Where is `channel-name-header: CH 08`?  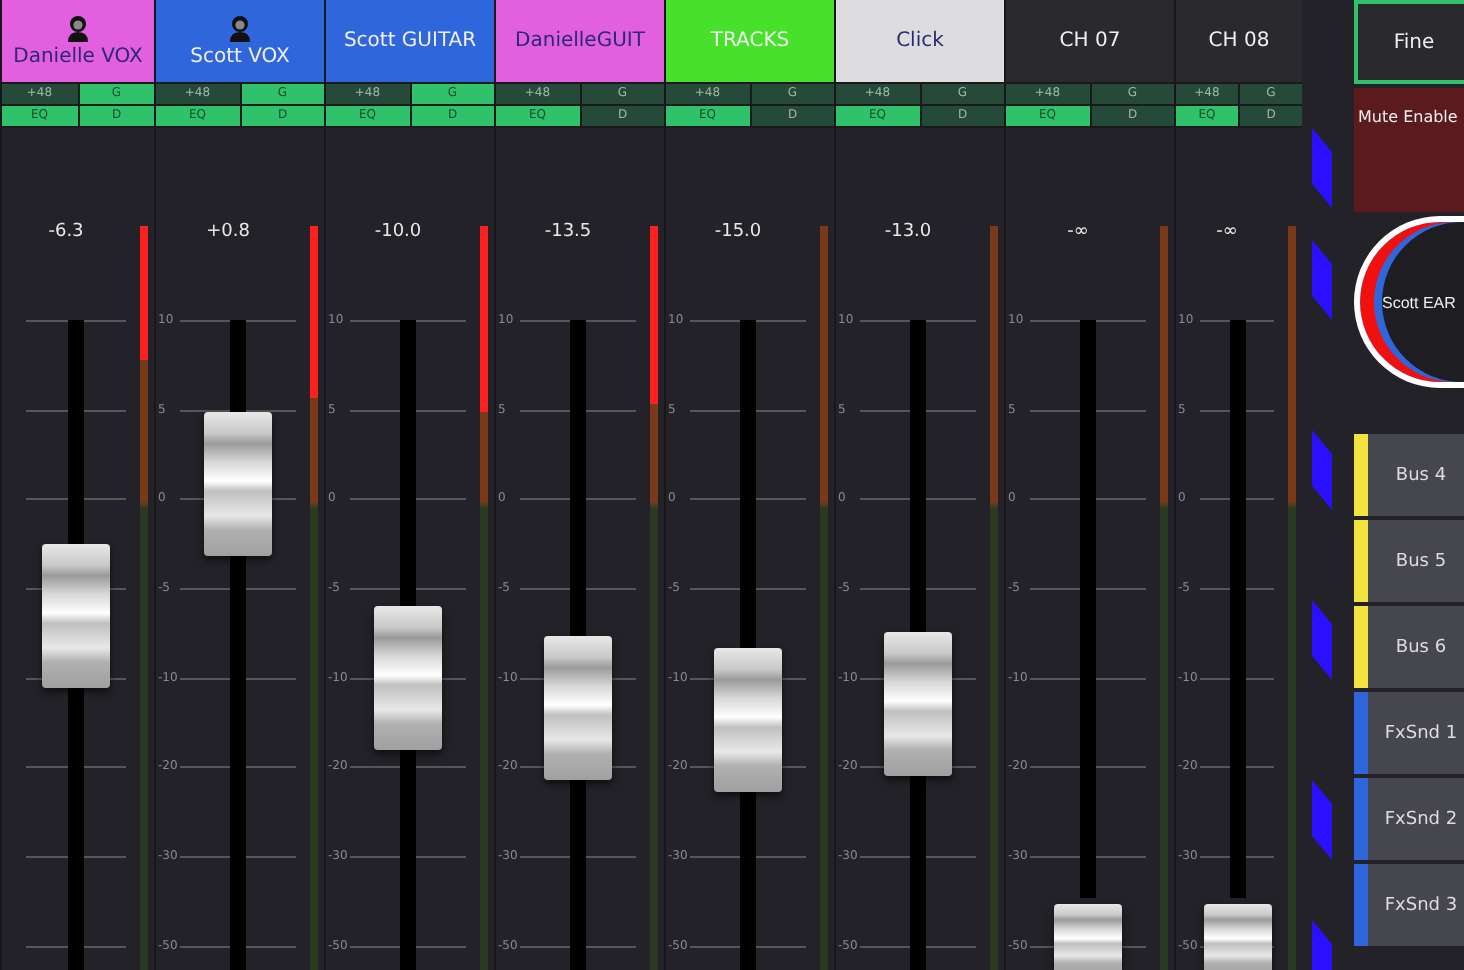 channel-name-header: CH 08 is located at coordinates (1239, 41).